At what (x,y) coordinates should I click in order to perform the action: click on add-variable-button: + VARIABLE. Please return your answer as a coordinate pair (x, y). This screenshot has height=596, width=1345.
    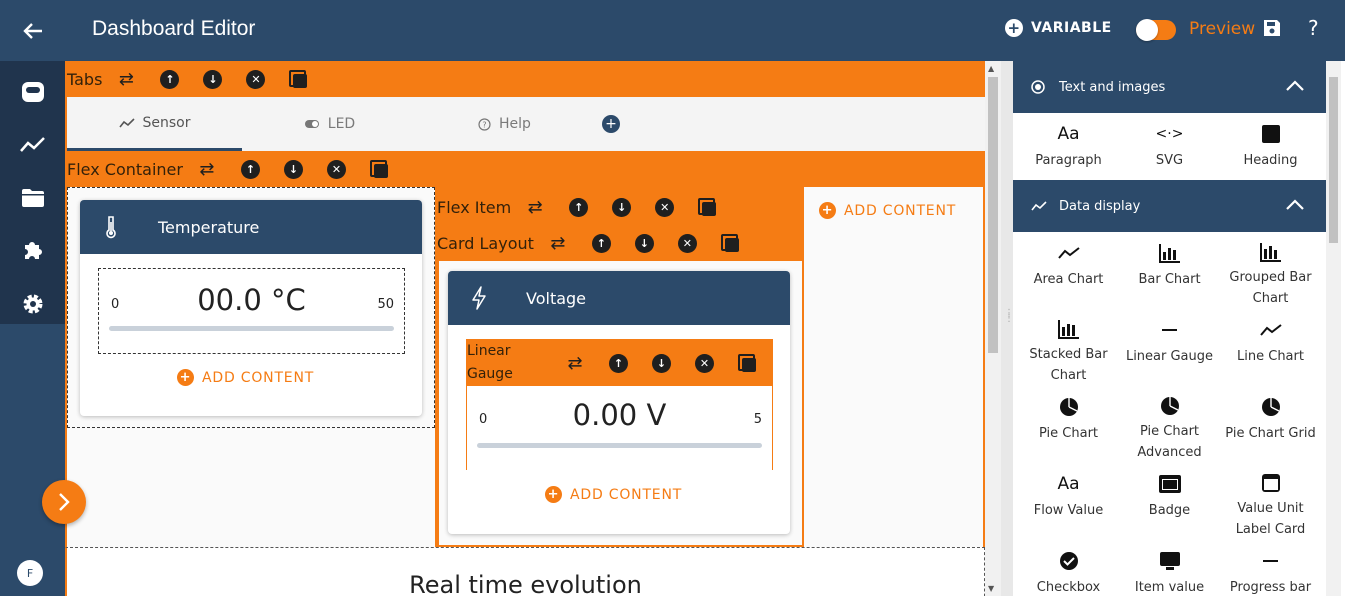
    Looking at the image, I should click on (1058, 28).